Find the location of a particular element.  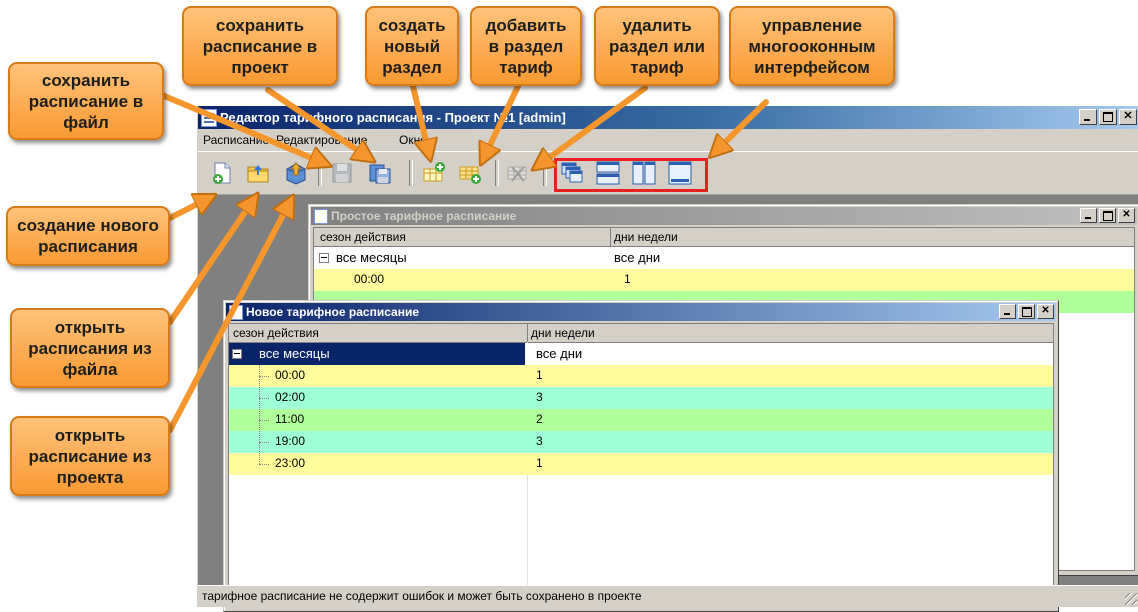

new-document-icon is located at coordinates (222, 173).